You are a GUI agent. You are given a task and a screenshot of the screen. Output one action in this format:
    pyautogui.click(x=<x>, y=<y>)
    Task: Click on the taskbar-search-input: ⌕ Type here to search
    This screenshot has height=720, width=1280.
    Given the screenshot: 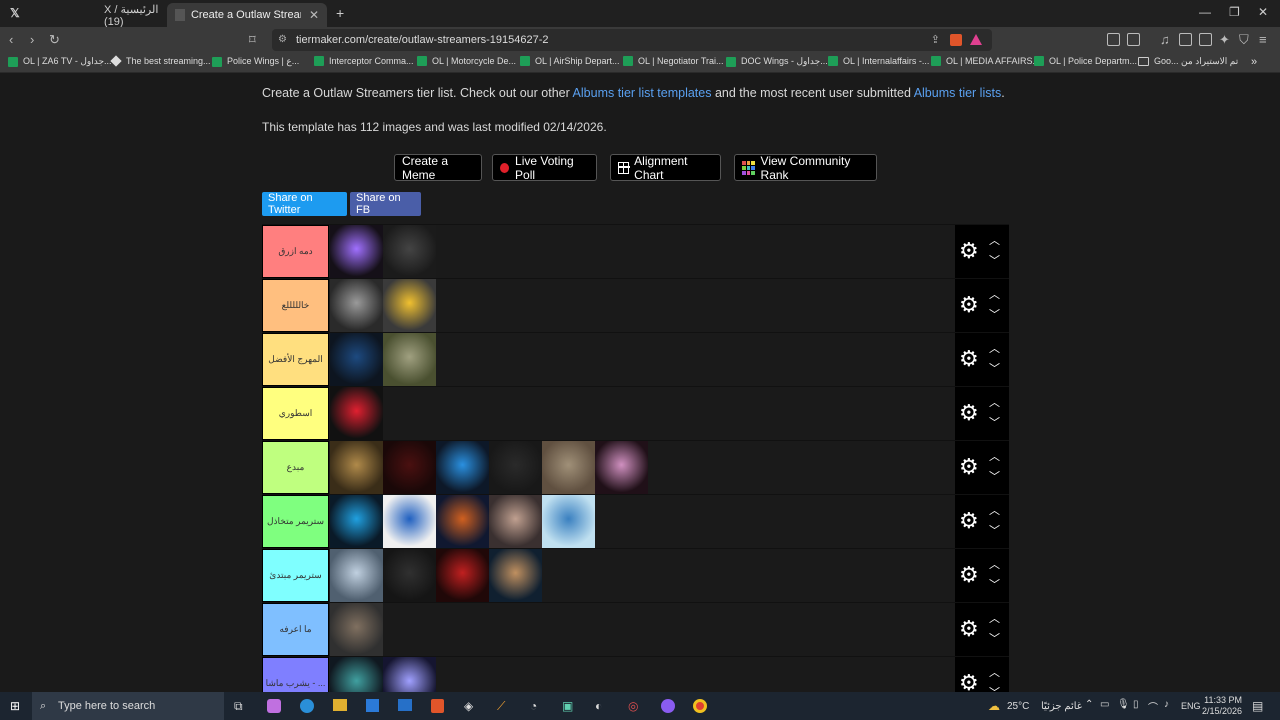 What is the action you would take?
    pyautogui.click(x=128, y=706)
    